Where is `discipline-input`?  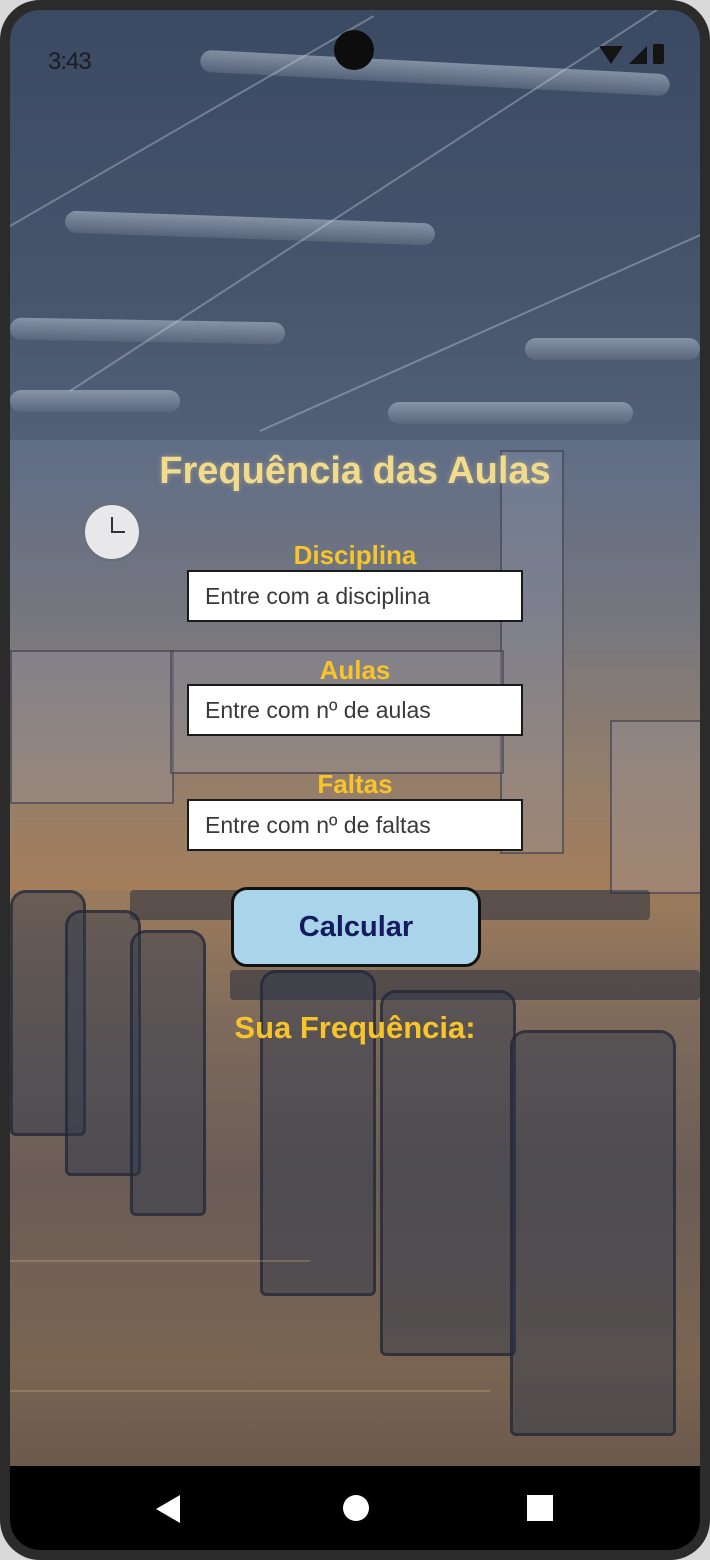
discipline-input is located at coordinates (355, 596).